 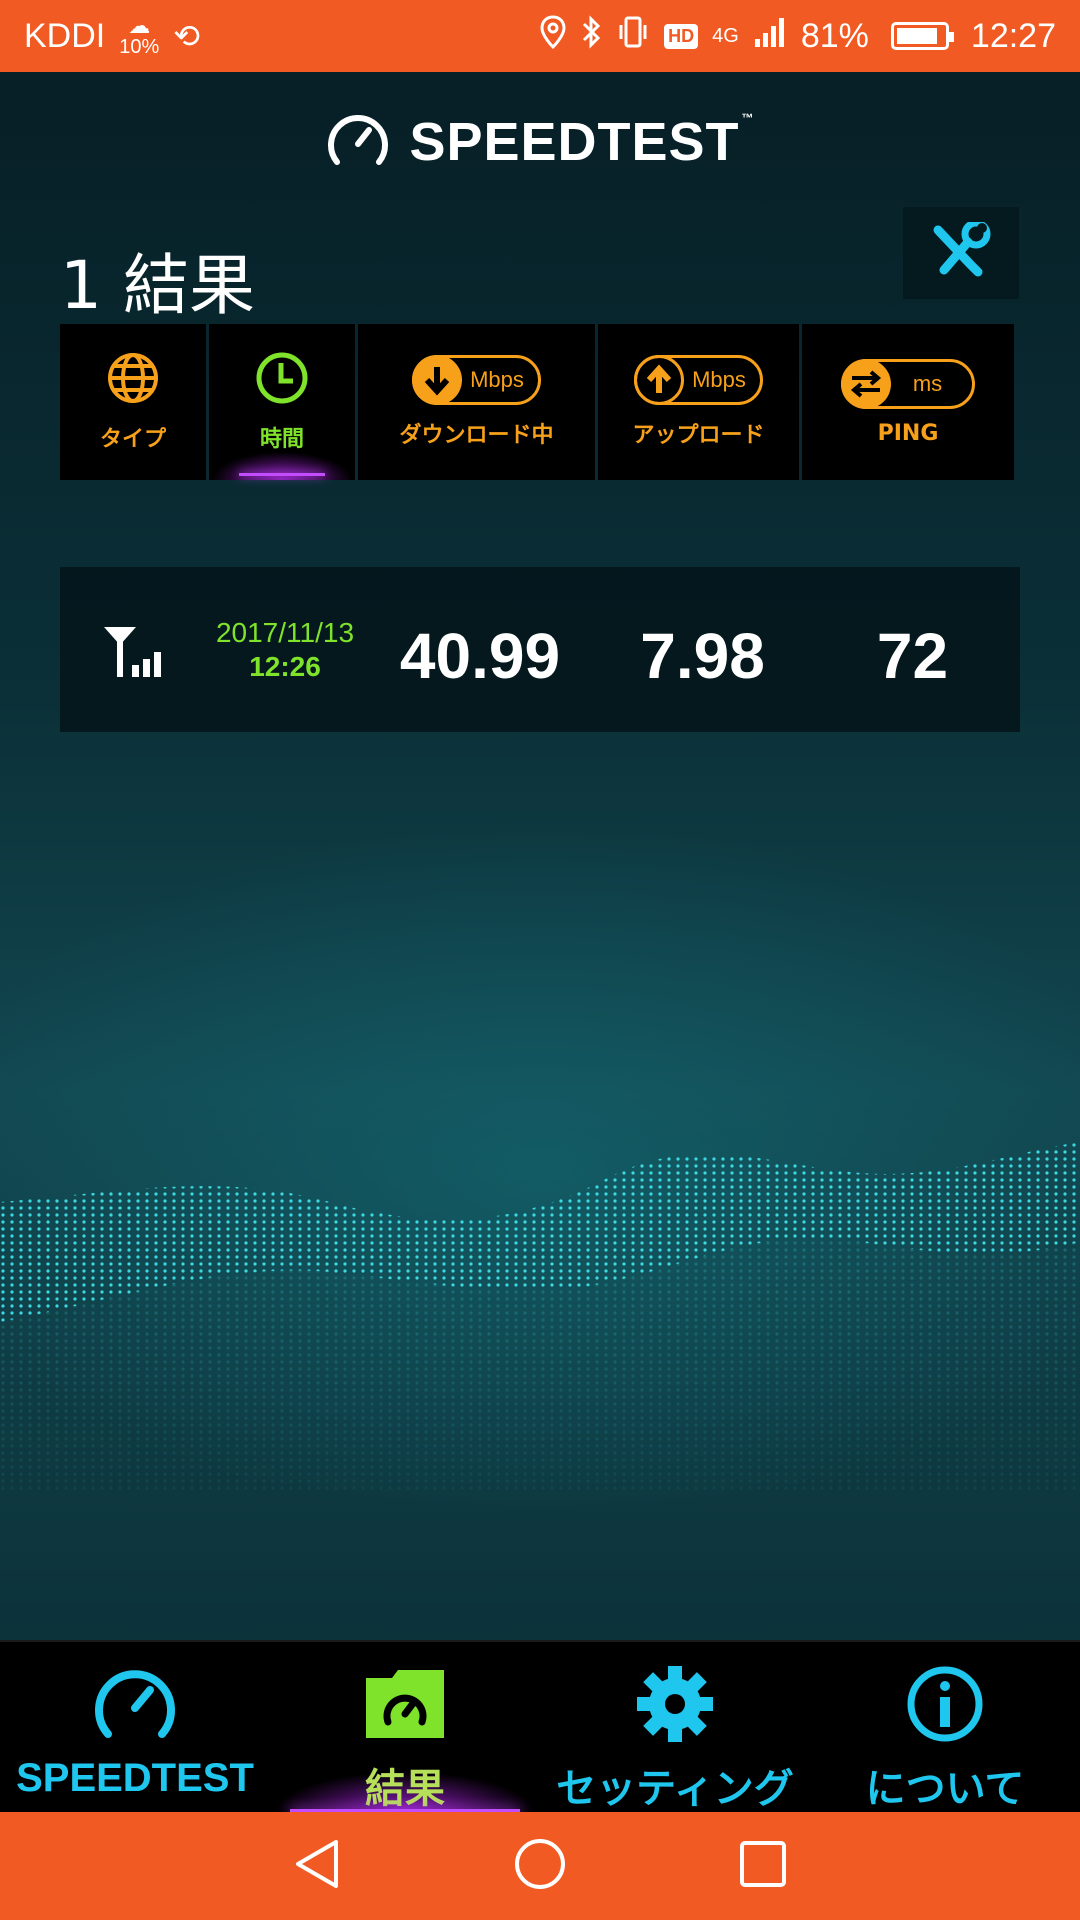 I want to click on bluetooth-icon, so click(x=591, y=36).